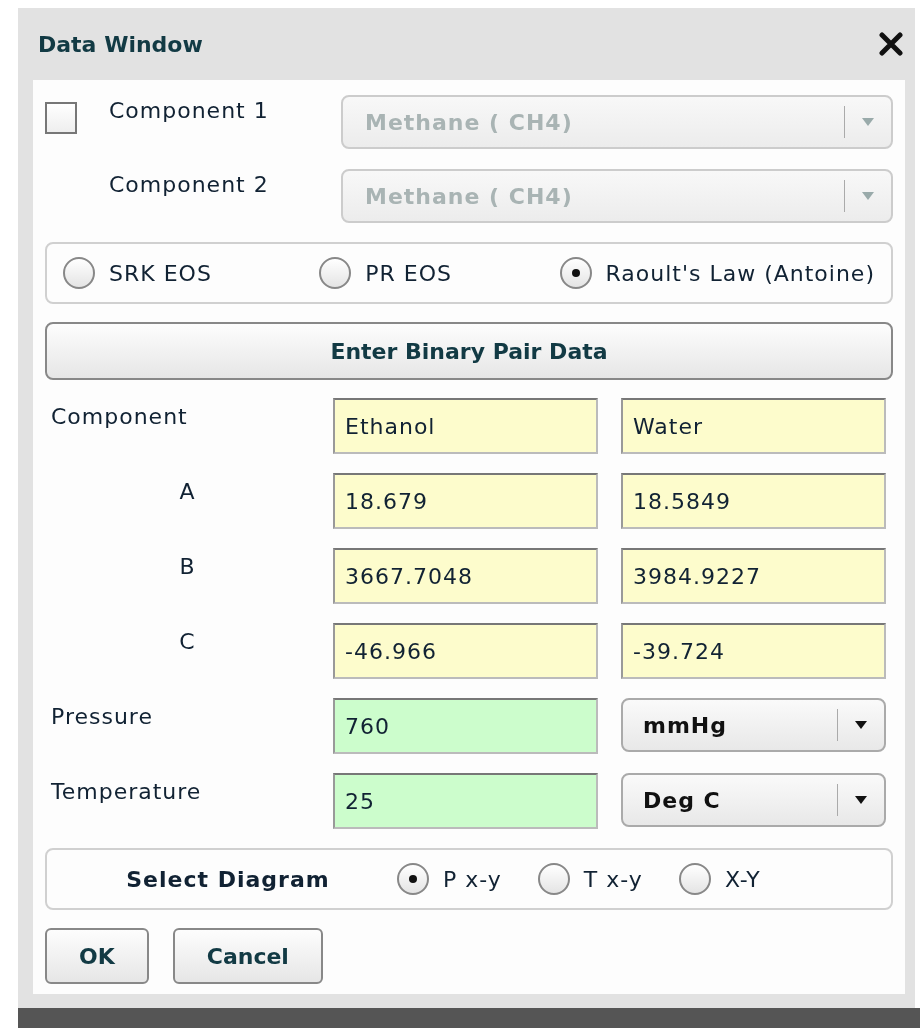  I want to click on condition-label: Pressure, so click(102, 716).